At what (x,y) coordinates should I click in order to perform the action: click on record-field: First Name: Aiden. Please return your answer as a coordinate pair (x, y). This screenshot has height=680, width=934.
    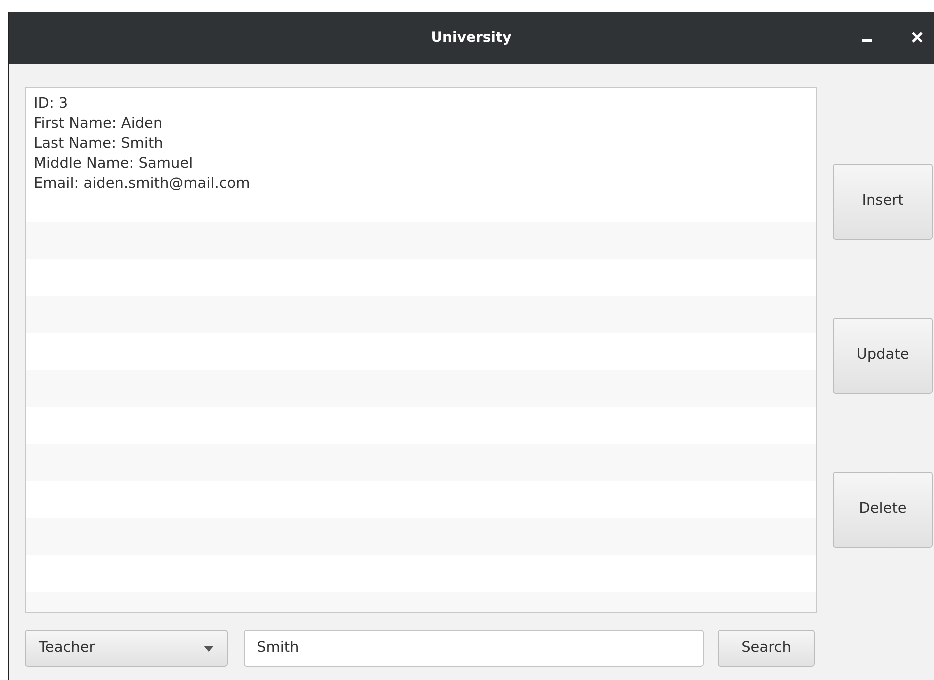
    Looking at the image, I should click on (421, 124).